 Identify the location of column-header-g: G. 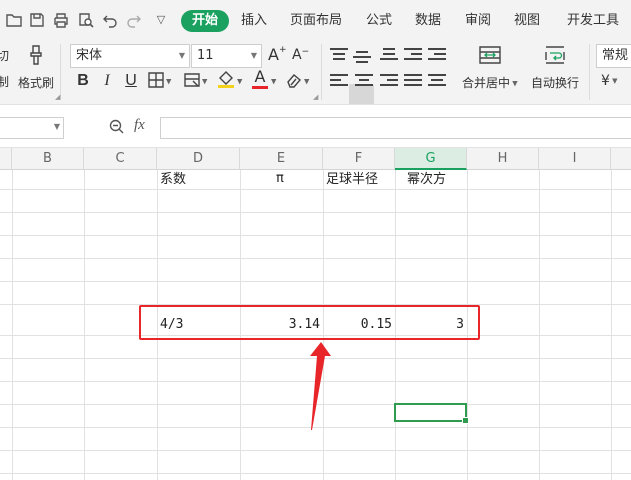
(431, 159).